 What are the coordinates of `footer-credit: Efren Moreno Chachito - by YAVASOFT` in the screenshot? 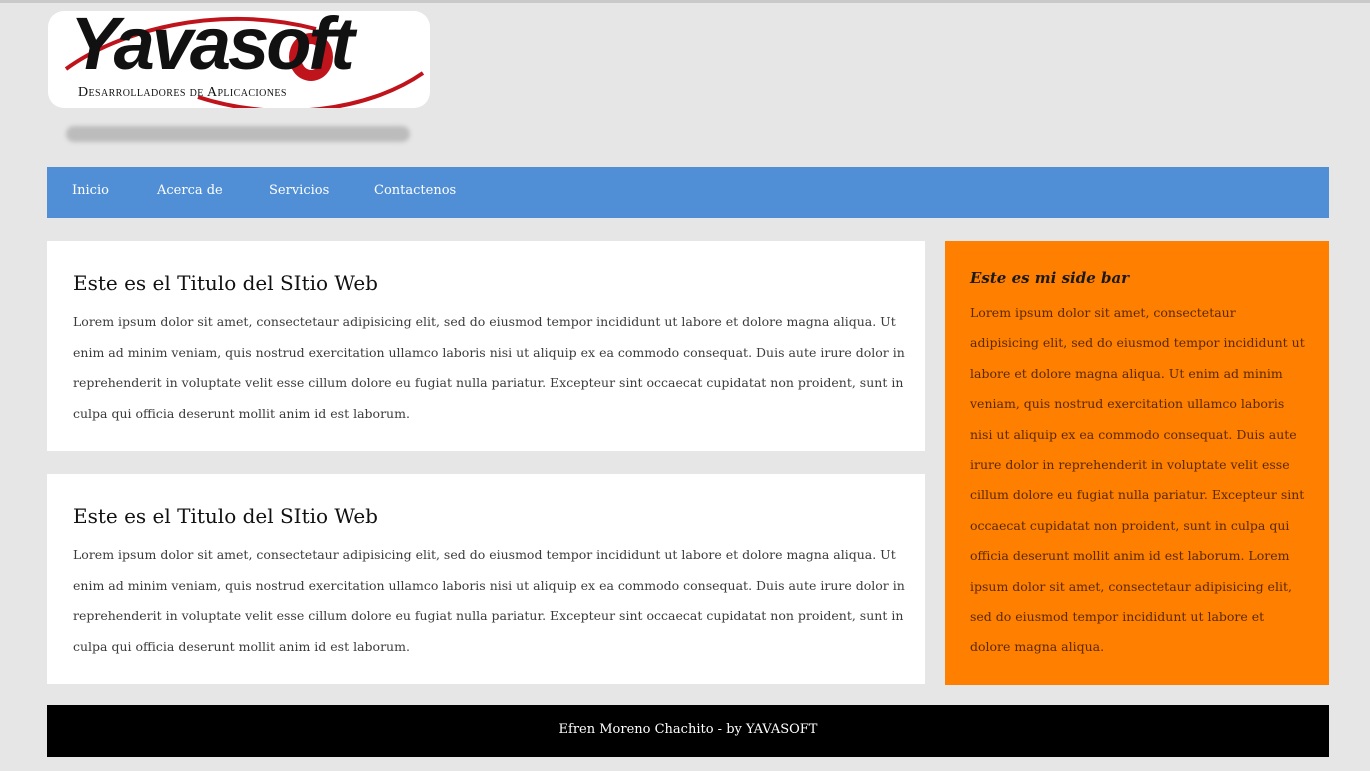 It's located at (688, 729).